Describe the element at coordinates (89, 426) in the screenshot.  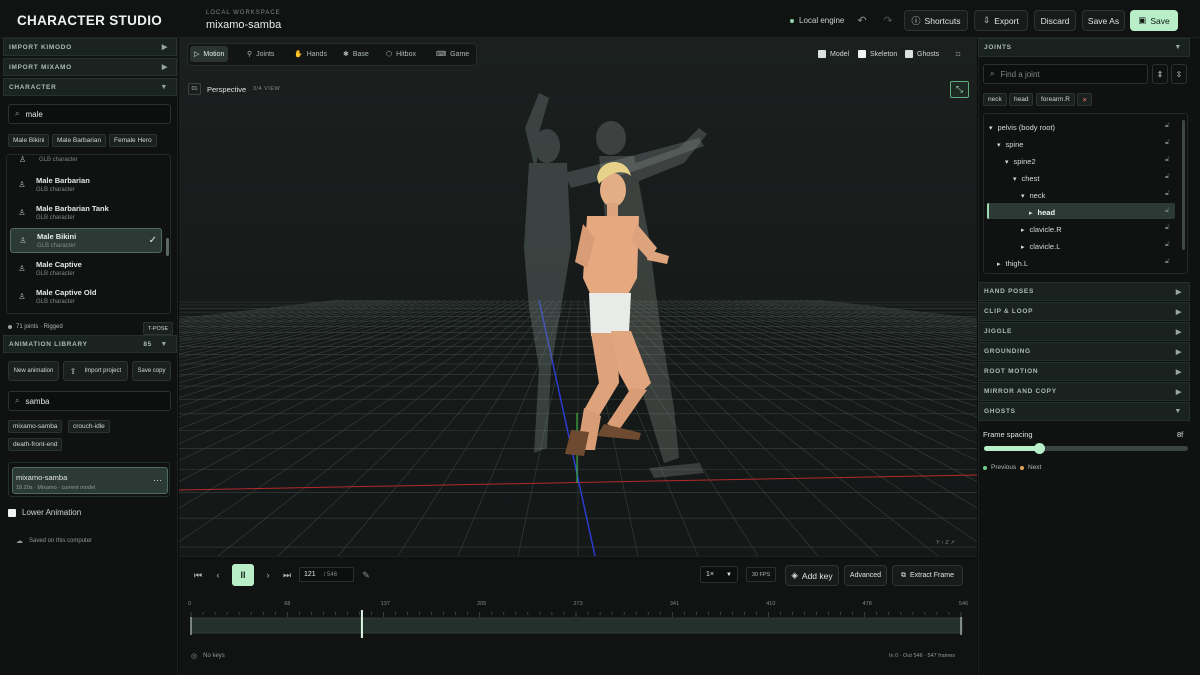
I see `anim-chip: crouch-idle` at that location.